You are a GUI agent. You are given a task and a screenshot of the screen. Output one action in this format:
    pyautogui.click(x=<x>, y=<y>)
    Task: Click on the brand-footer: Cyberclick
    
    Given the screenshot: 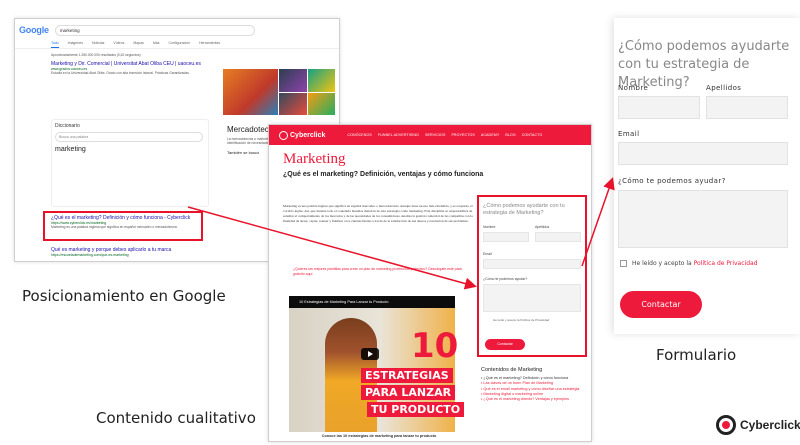 What is the action you would take?
    pyautogui.click(x=758, y=425)
    